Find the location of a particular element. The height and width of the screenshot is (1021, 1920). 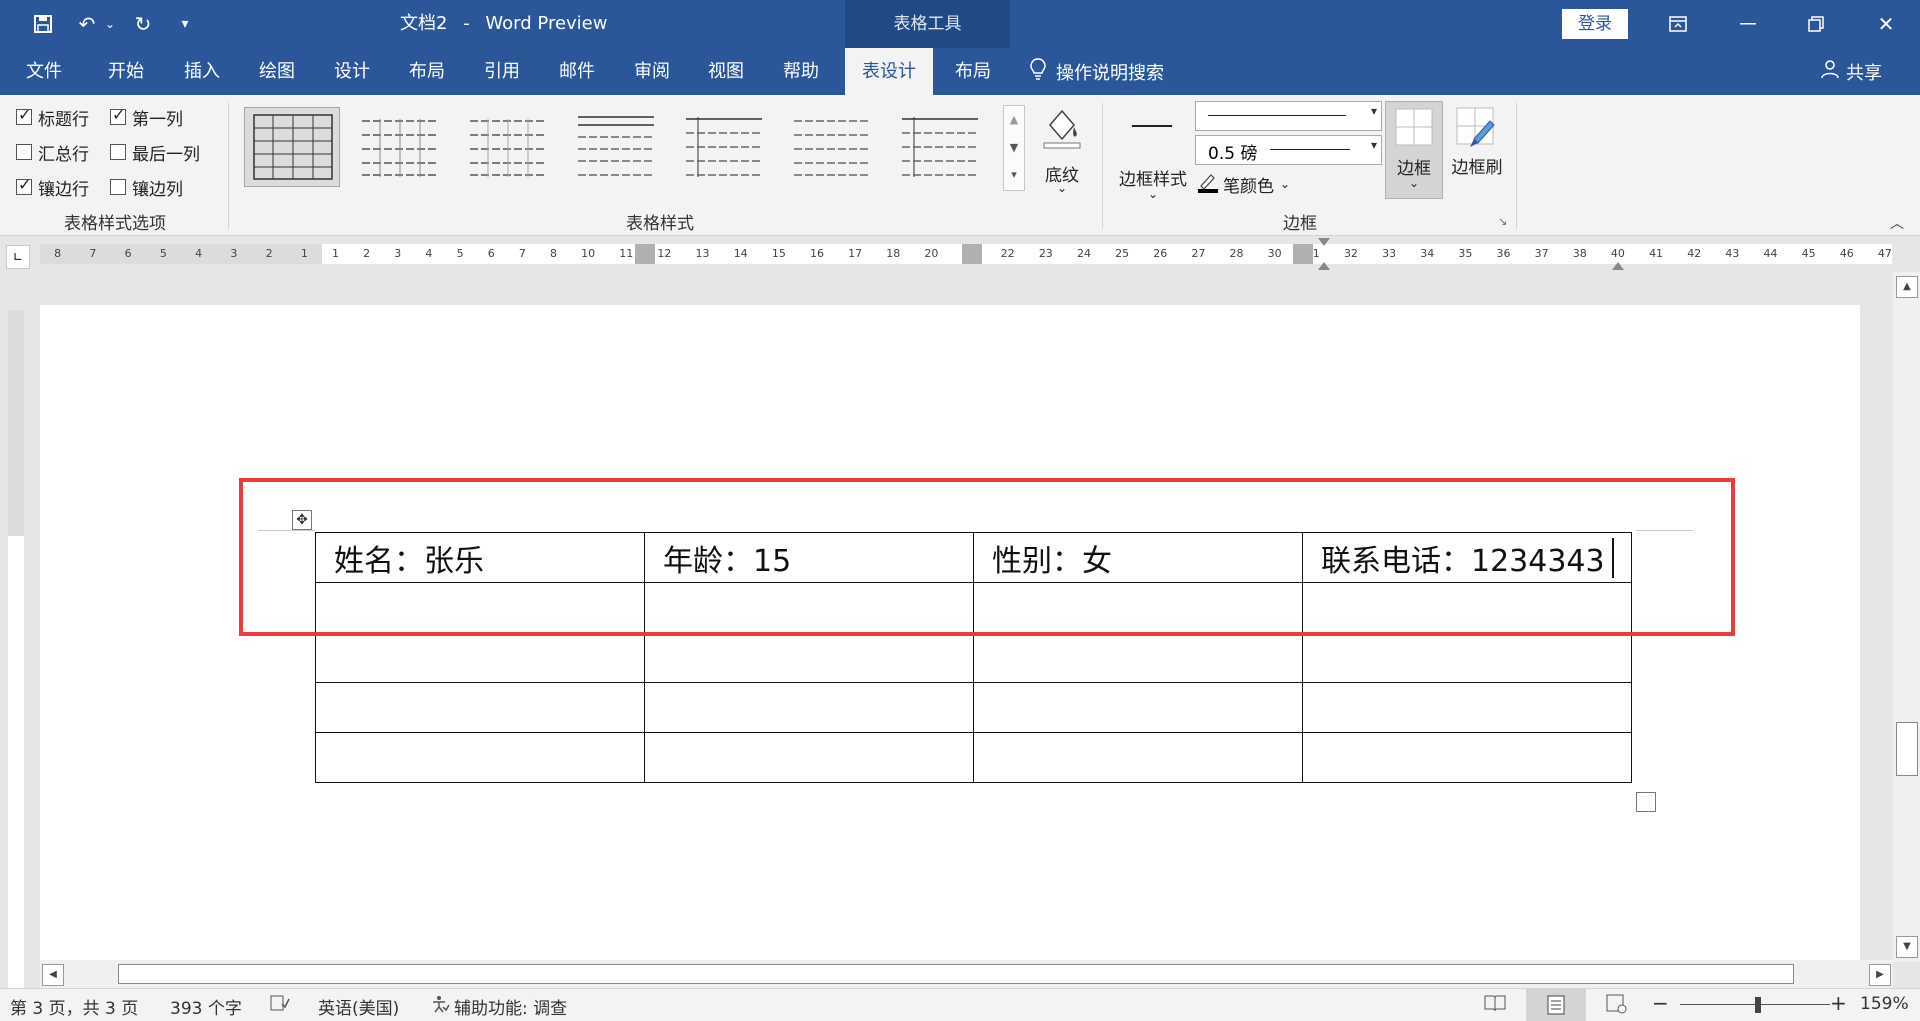

tab-view: 视图 is located at coordinates (726, 71).